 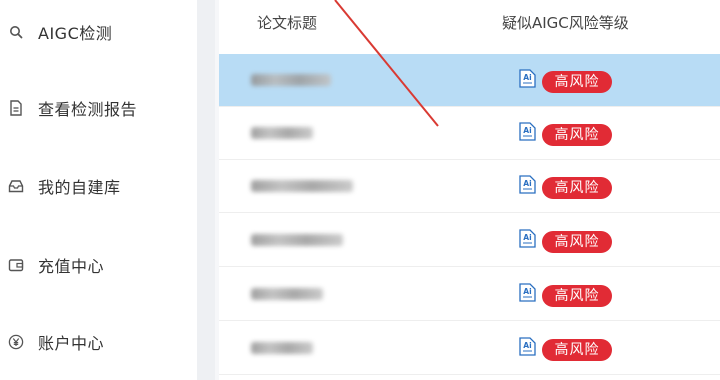 I want to click on column-header-risk: 疑似AIGC风险等级, so click(x=565, y=23).